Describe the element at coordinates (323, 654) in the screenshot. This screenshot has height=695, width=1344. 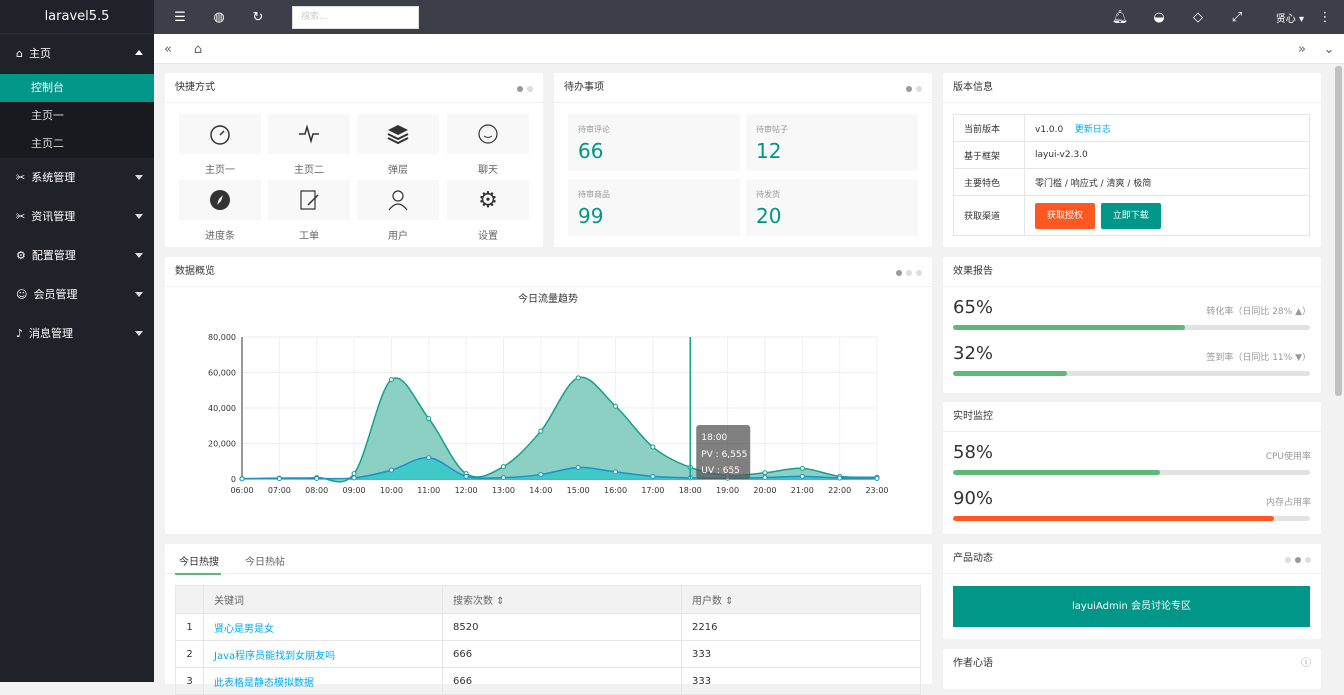
I see `keyword-link: Java程序员能找到女朋友吗` at that location.